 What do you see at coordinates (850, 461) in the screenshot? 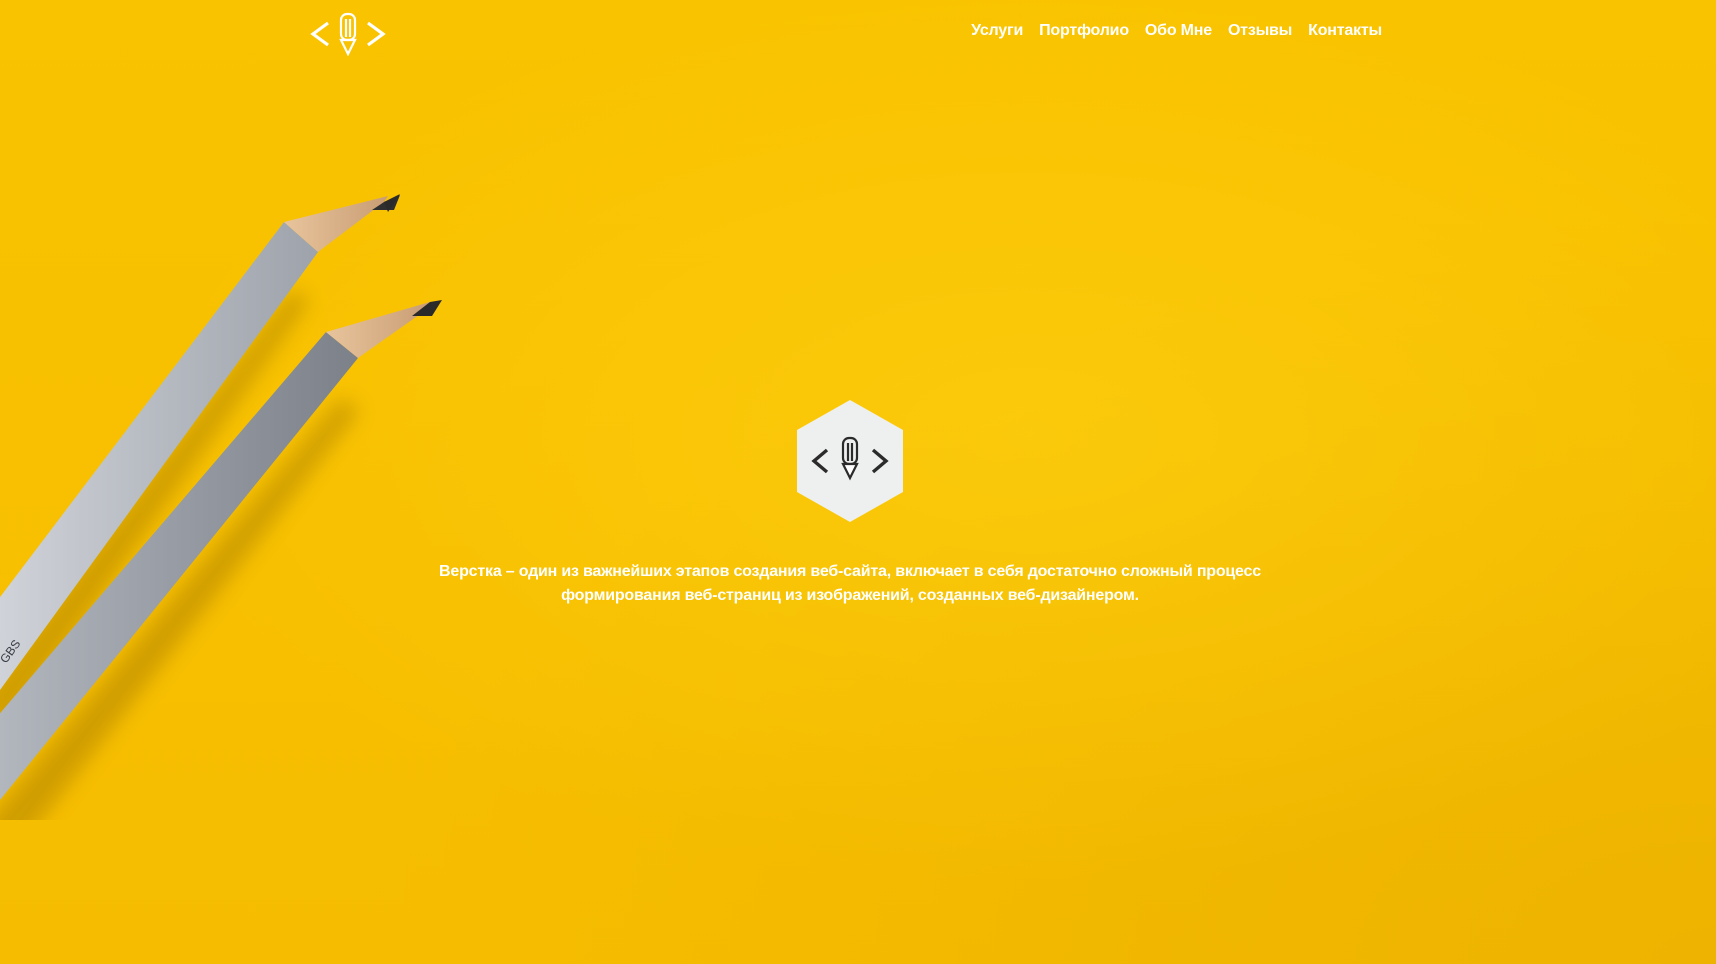
I see `hexagon-code-pencil-icon` at bounding box center [850, 461].